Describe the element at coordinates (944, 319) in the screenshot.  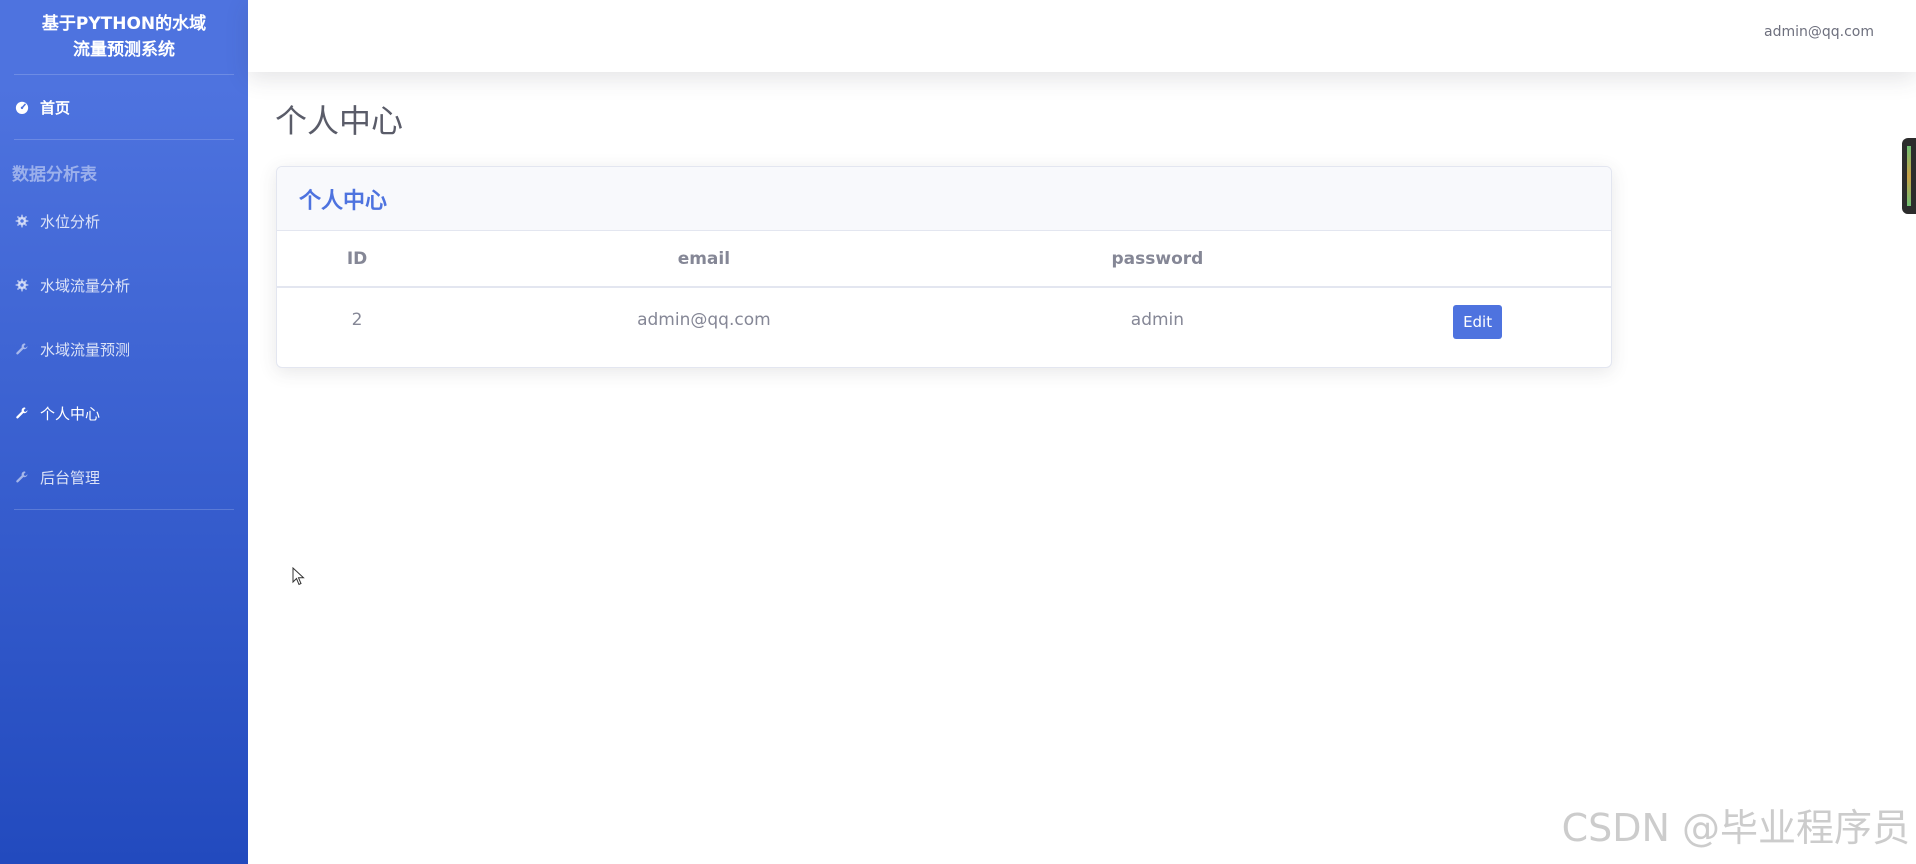
I see `table-row: 2 admin@qq.com admin Edit` at that location.